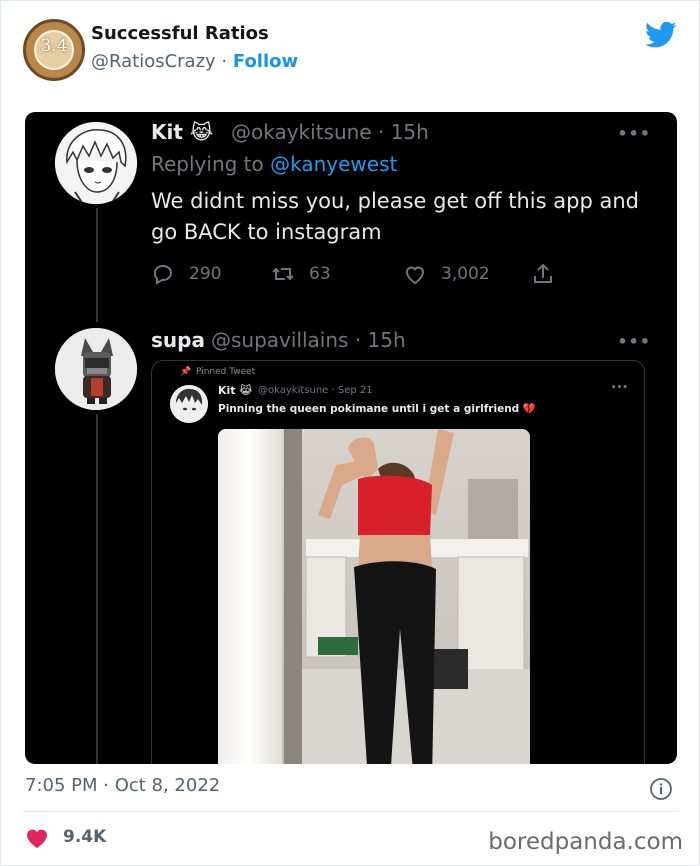  What do you see at coordinates (37, 838) in the screenshot?
I see `heart-icon` at bounding box center [37, 838].